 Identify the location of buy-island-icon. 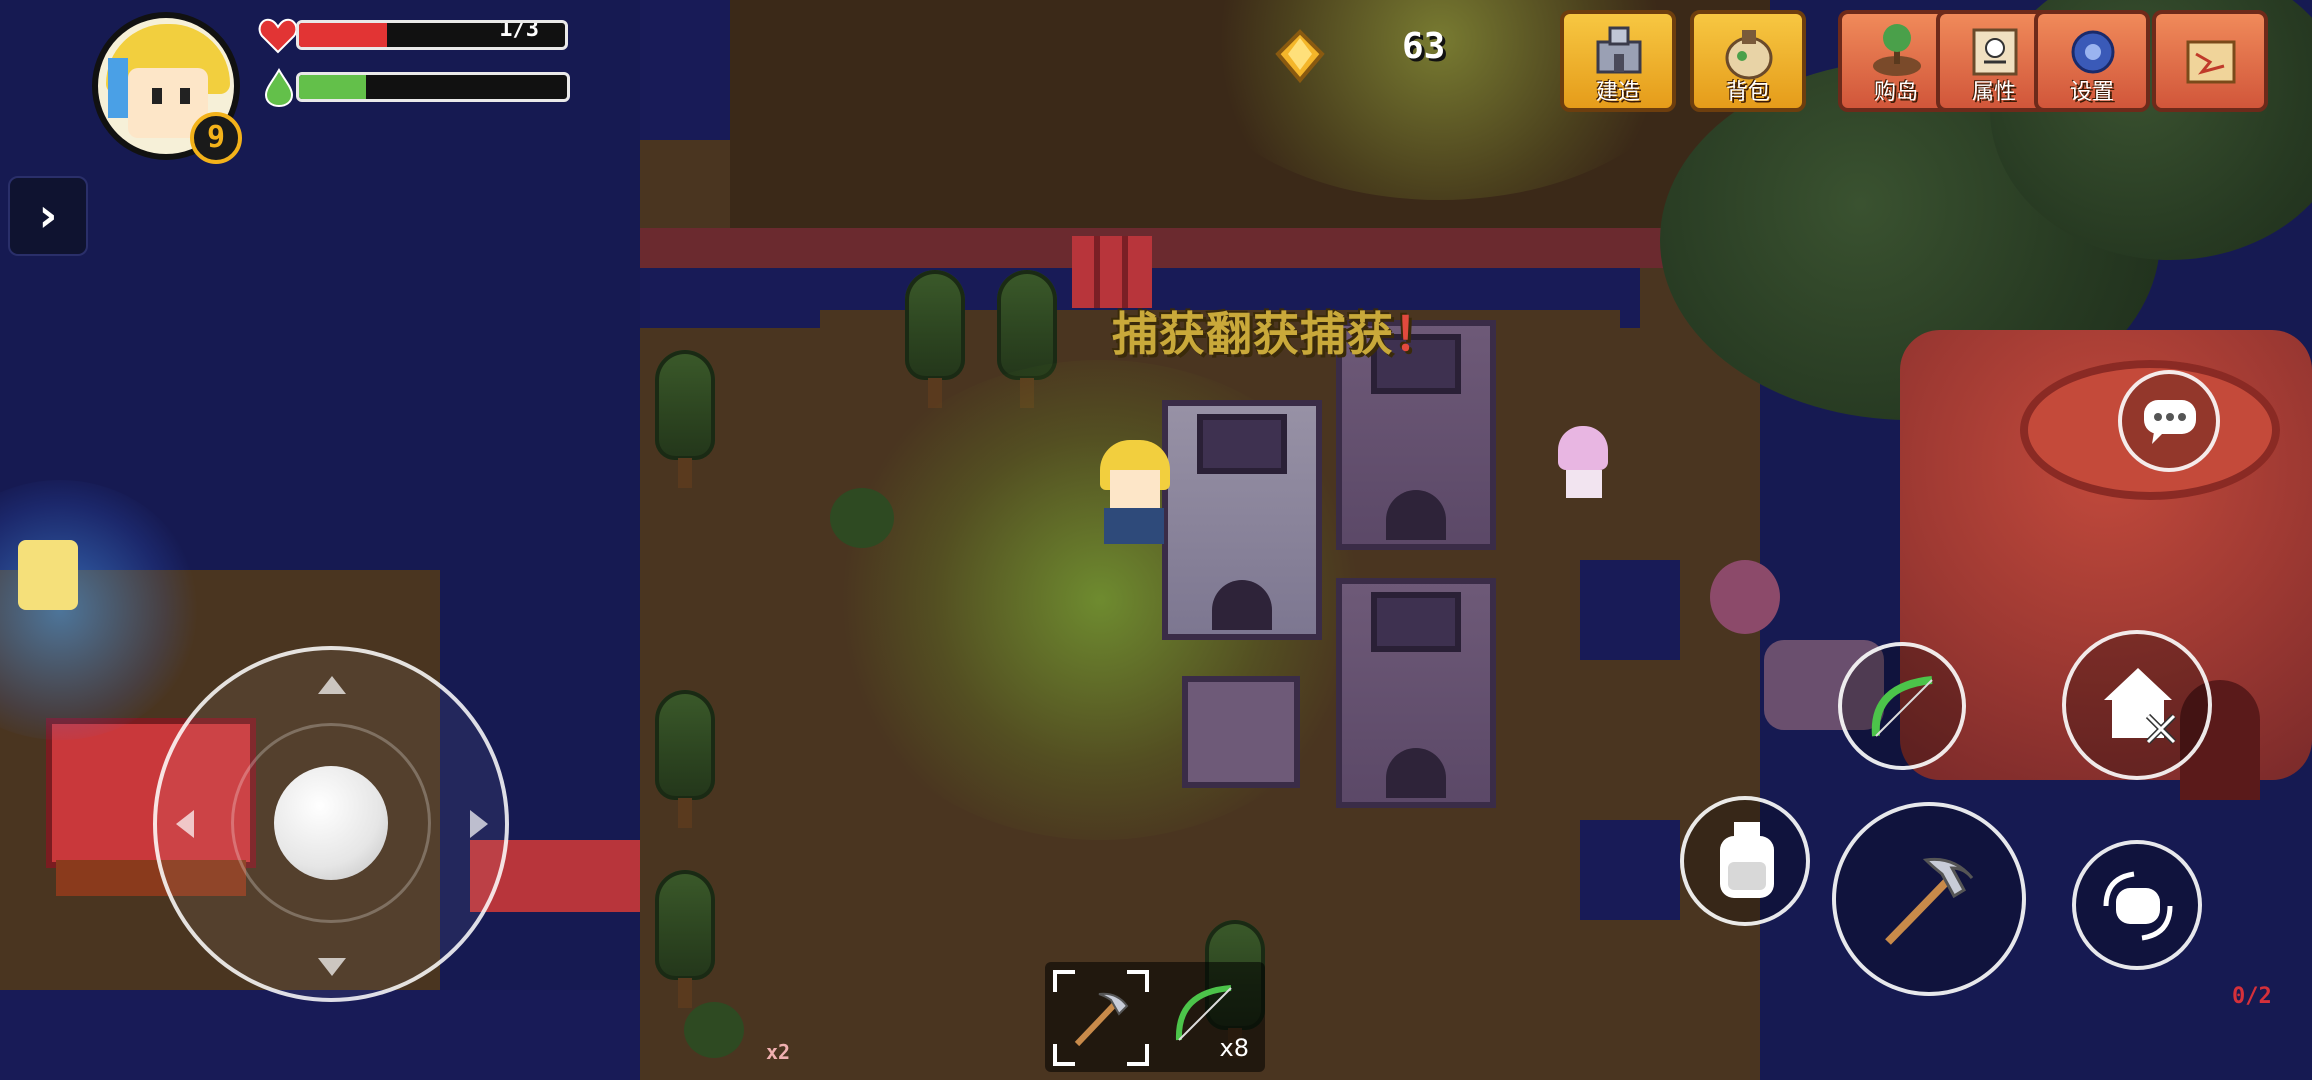
(1897, 50).